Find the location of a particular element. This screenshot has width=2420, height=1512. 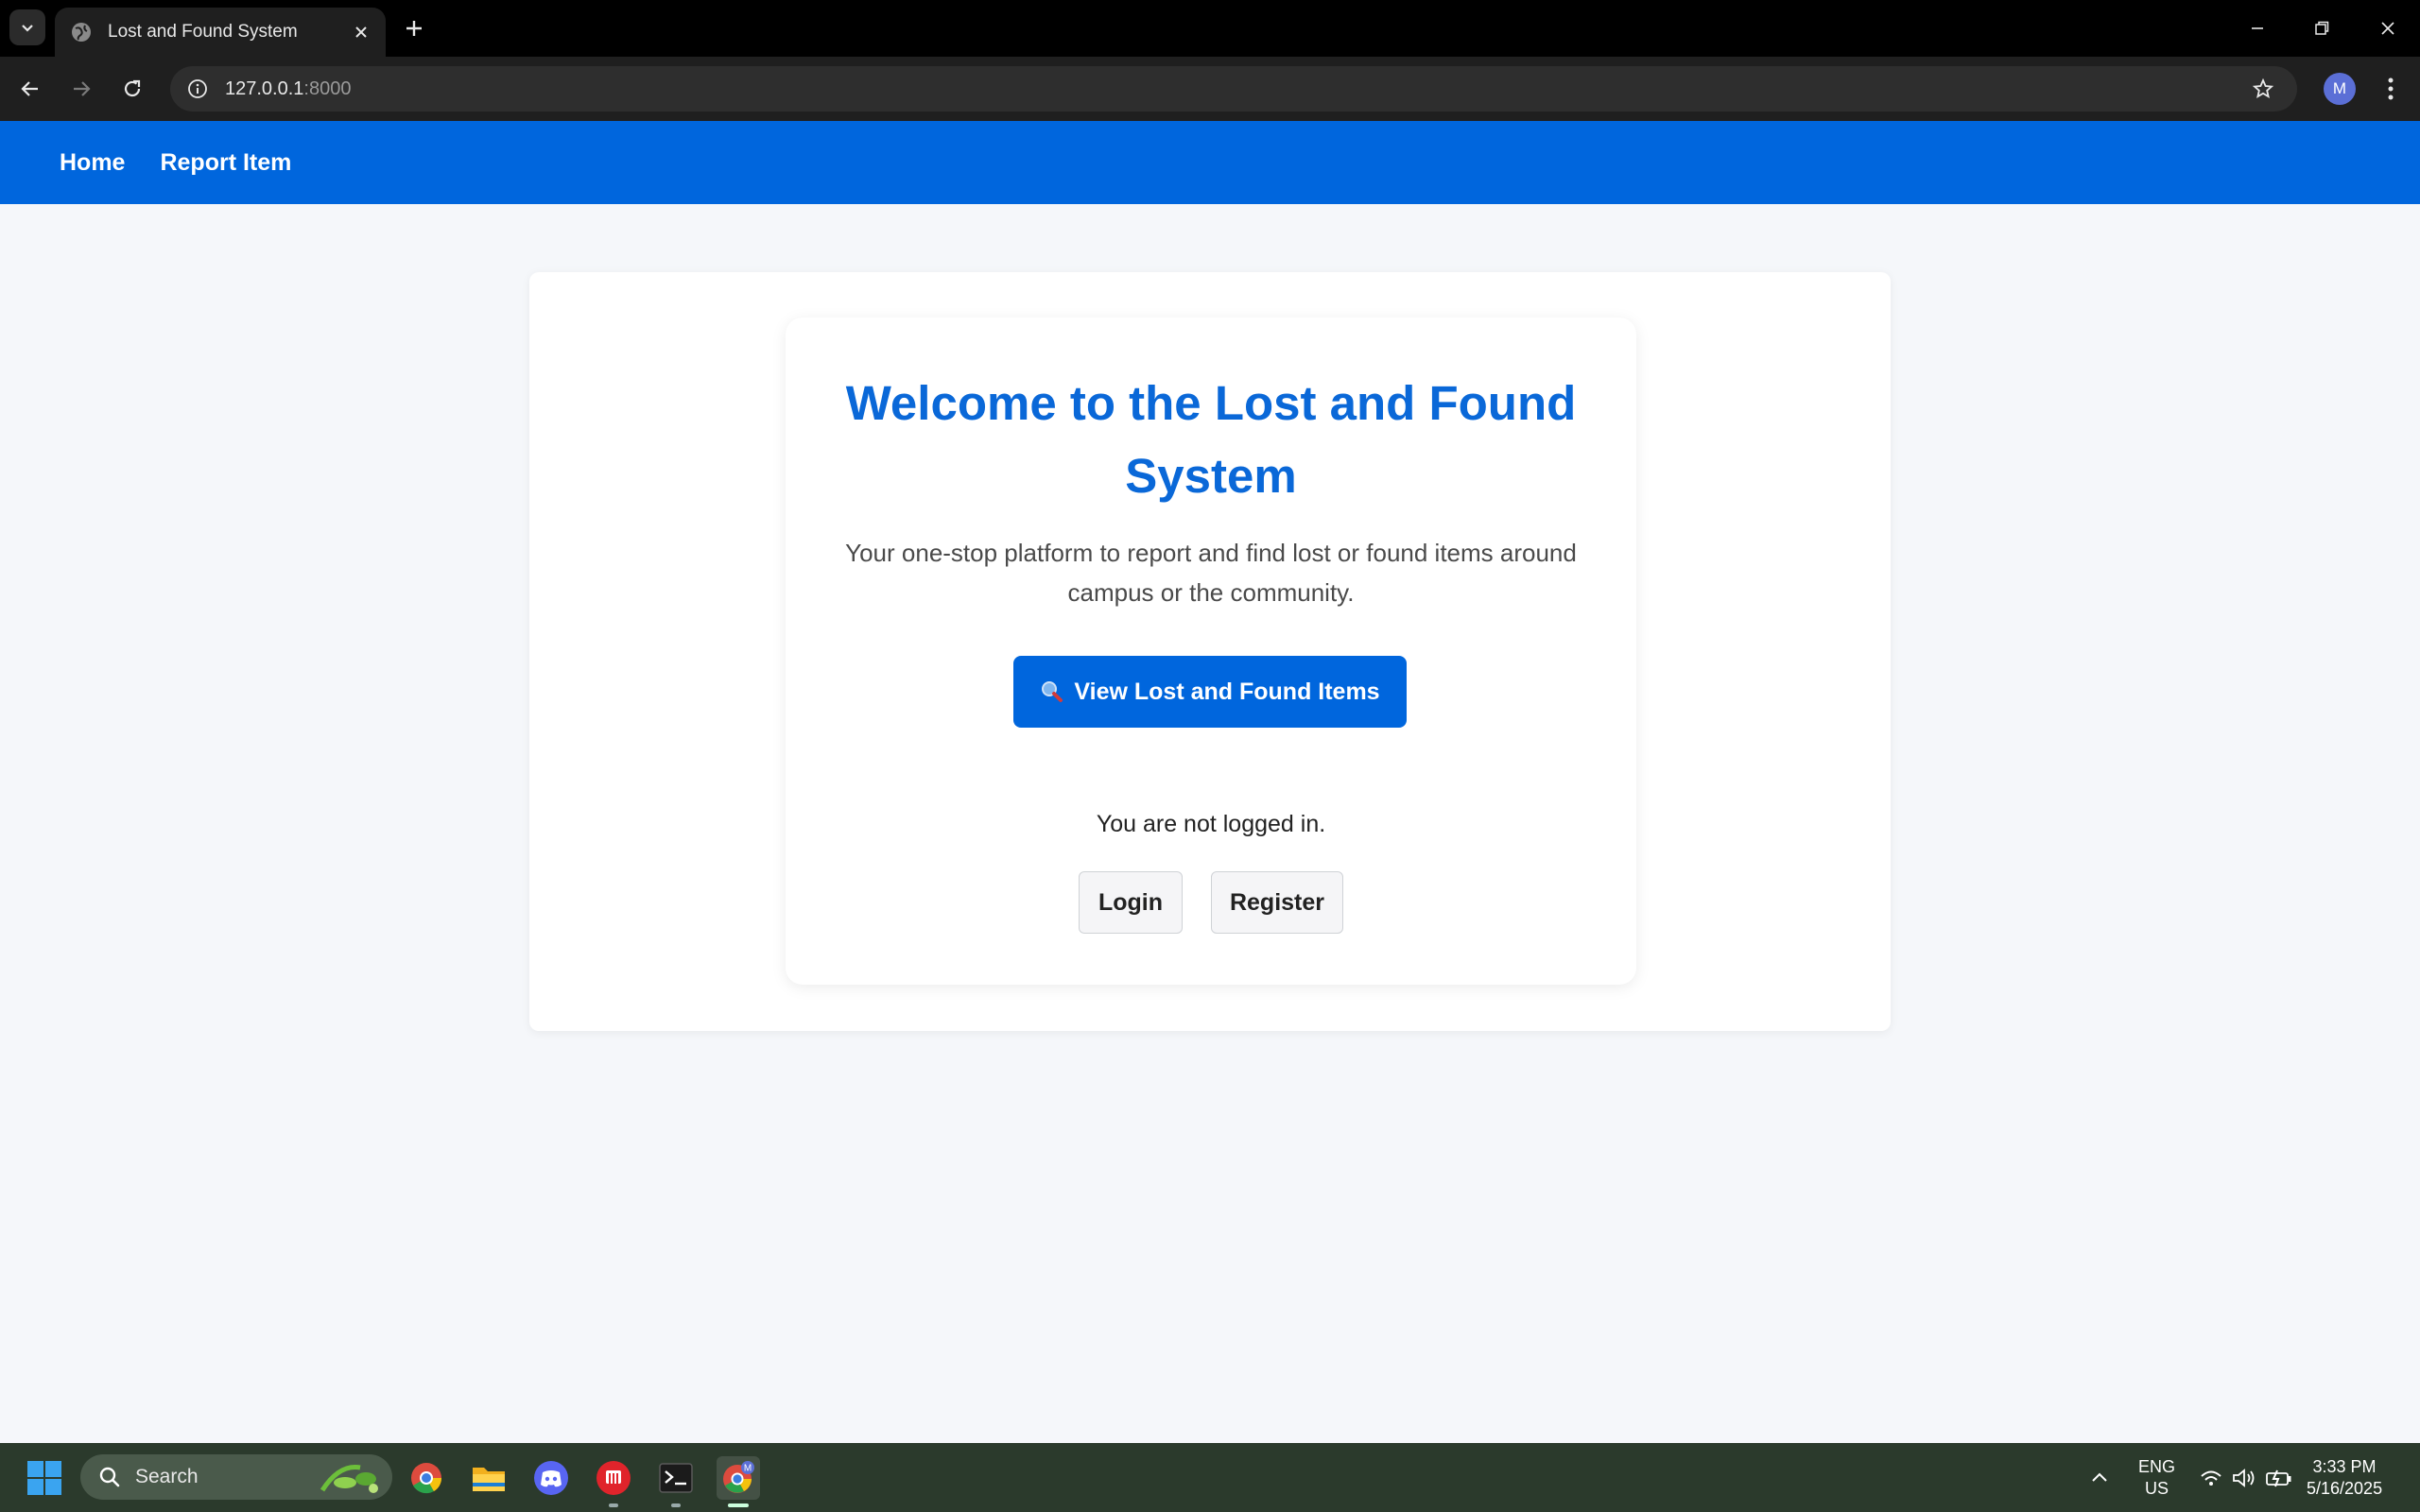

folder-icon is located at coordinates (489, 1479).